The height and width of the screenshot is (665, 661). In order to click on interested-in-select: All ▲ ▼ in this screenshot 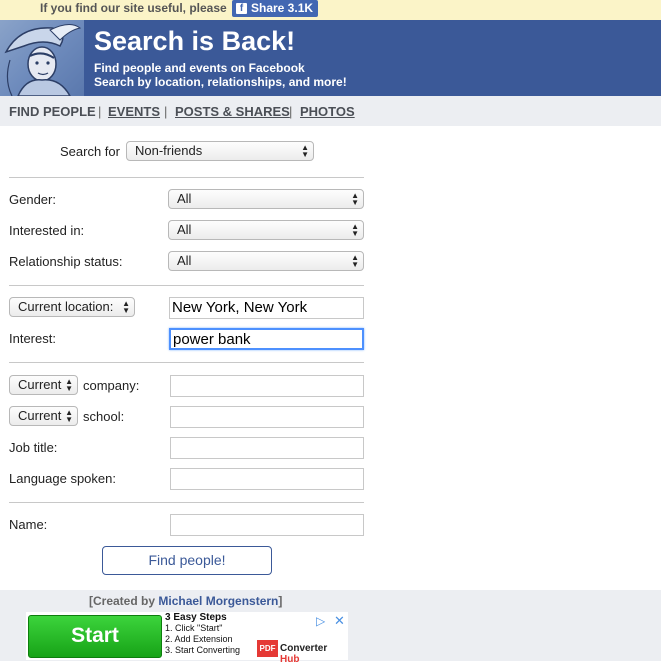, I will do `click(266, 230)`.